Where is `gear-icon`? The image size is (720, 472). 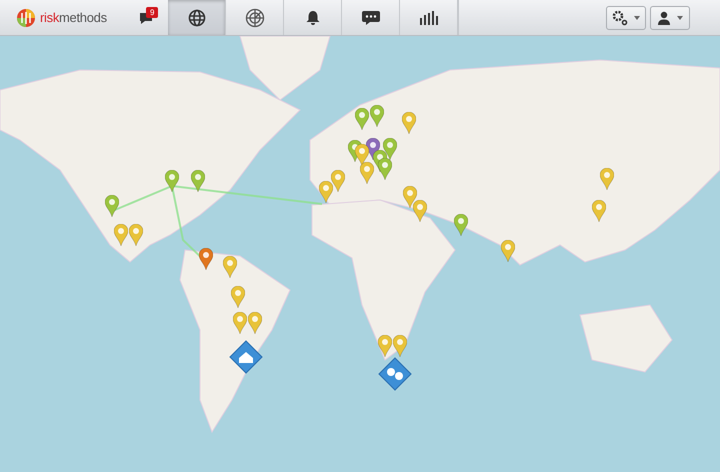 gear-icon is located at coordinates (620, 18).